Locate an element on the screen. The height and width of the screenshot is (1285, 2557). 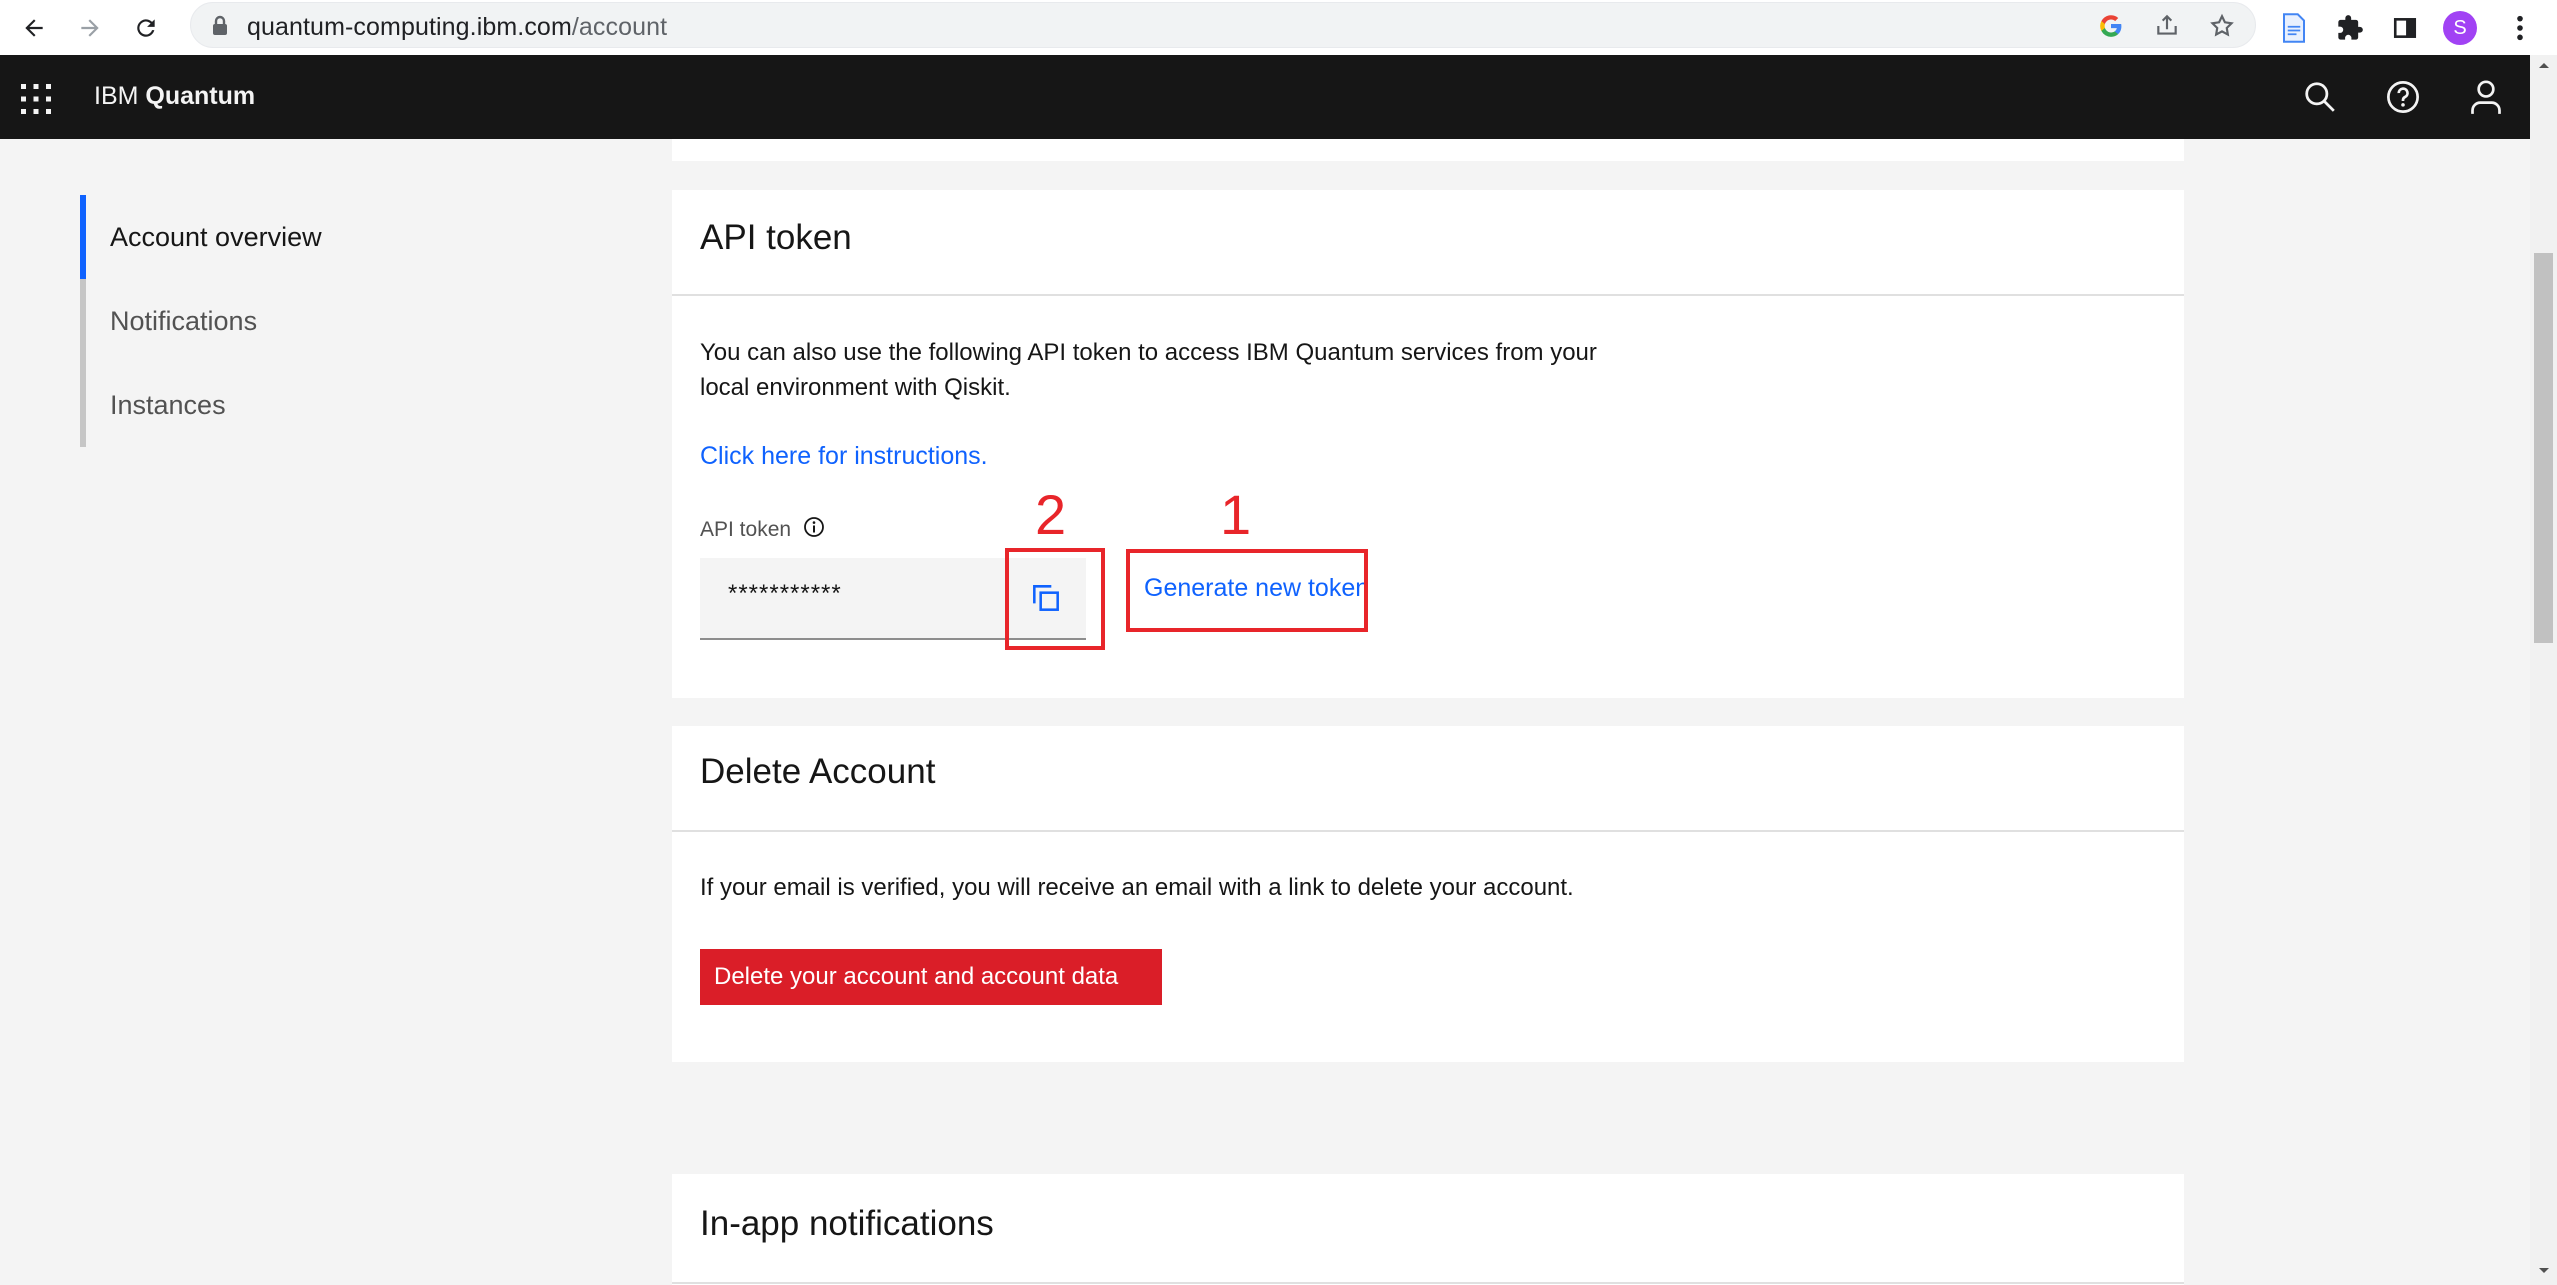
url-host: quantum-computing.ibm.com is located at coordinates (409, 27).